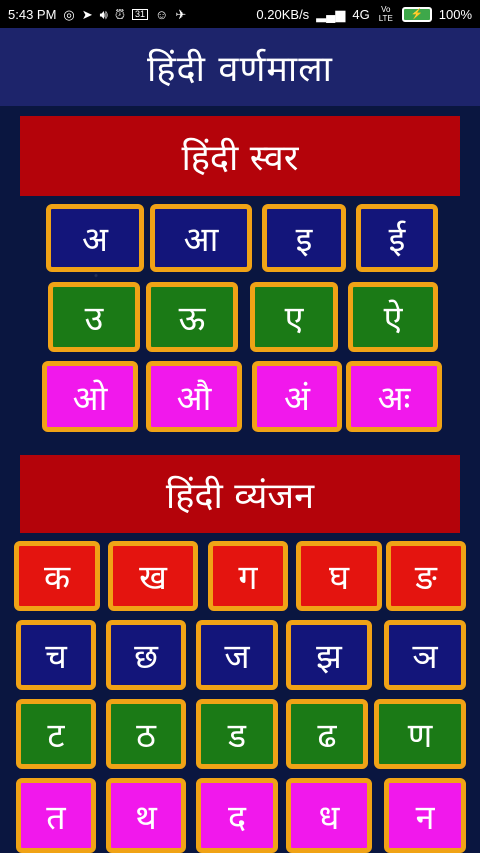 The width and height of the screenshot is (480, 853). What do you see at coordinates (304, 238) in the screenshot?
I see `vowel-letter-tile: इ` at bounding box center [304, 238].